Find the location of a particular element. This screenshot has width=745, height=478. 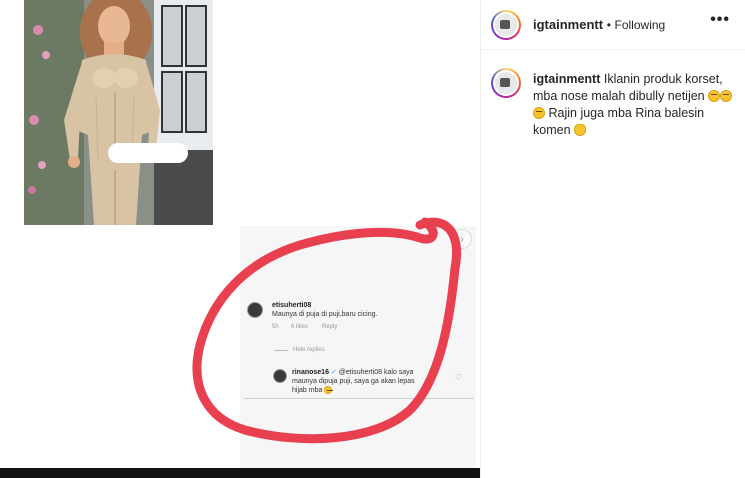

hide-replies-line is located at coordinates (281, 350).